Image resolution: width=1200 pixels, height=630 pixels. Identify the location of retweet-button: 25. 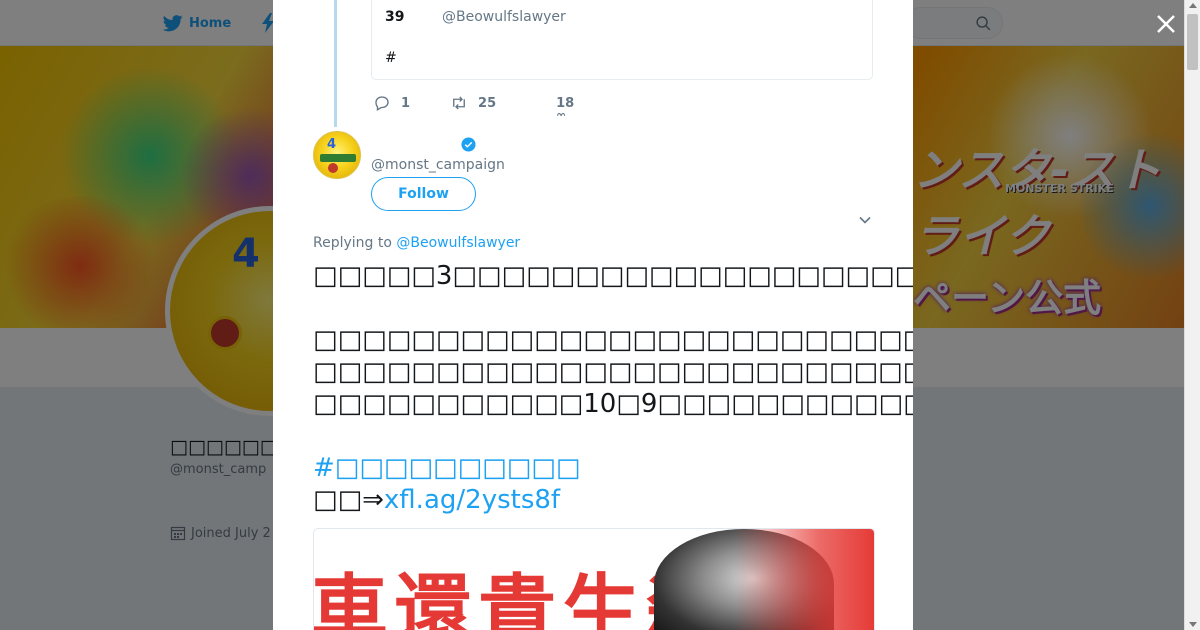
(473, 103).